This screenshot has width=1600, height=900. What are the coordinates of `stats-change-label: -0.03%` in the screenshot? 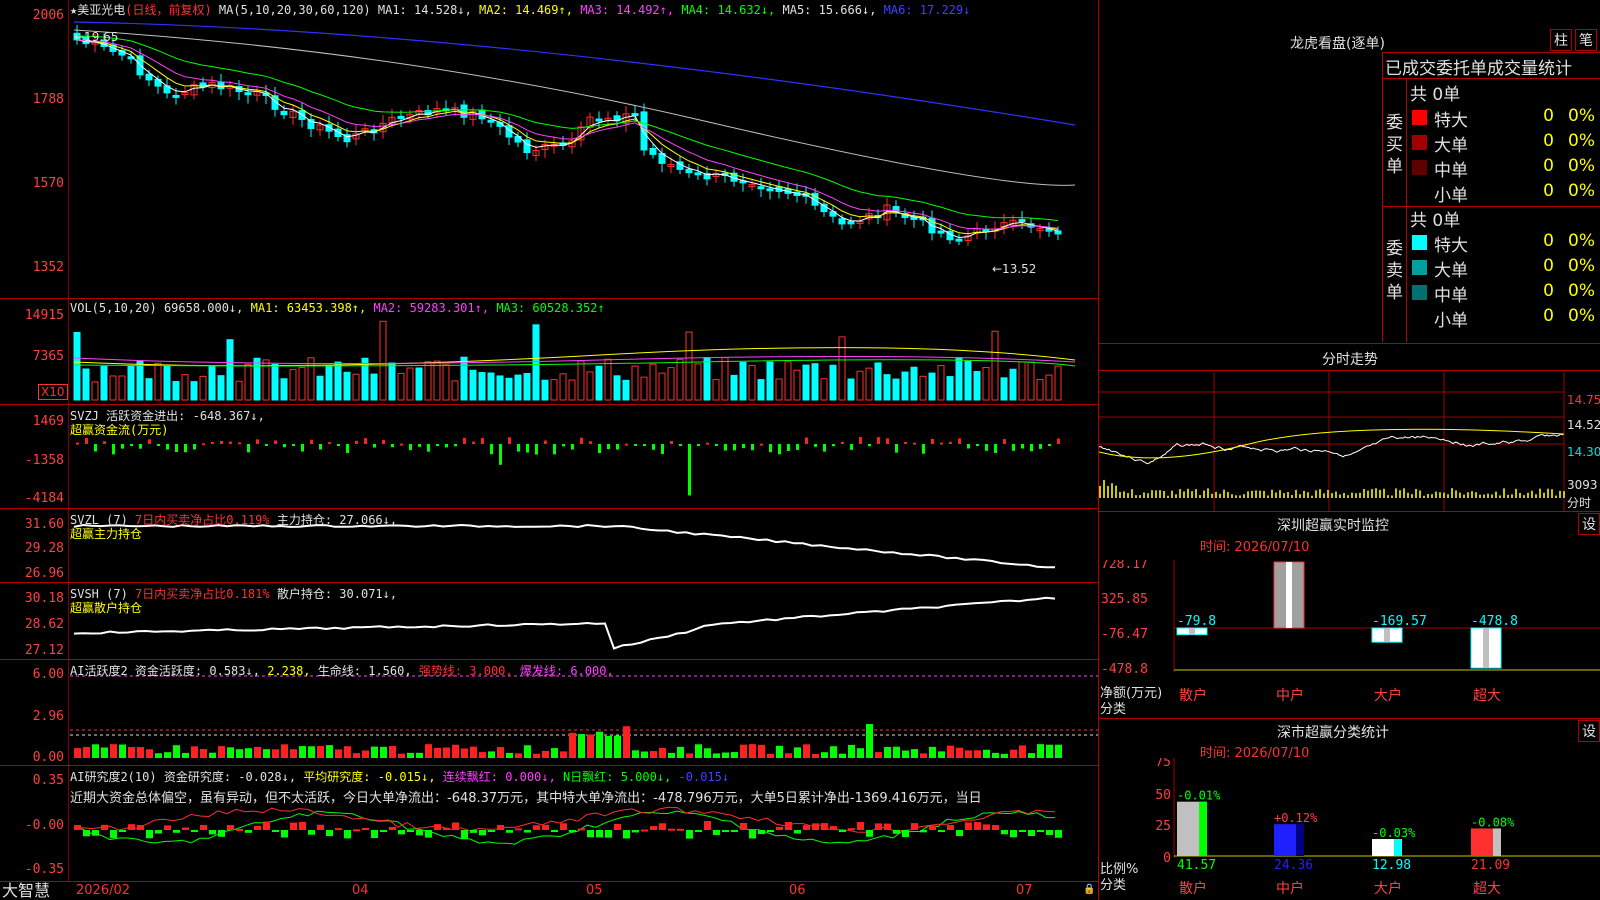 It's located at (1394, 833).